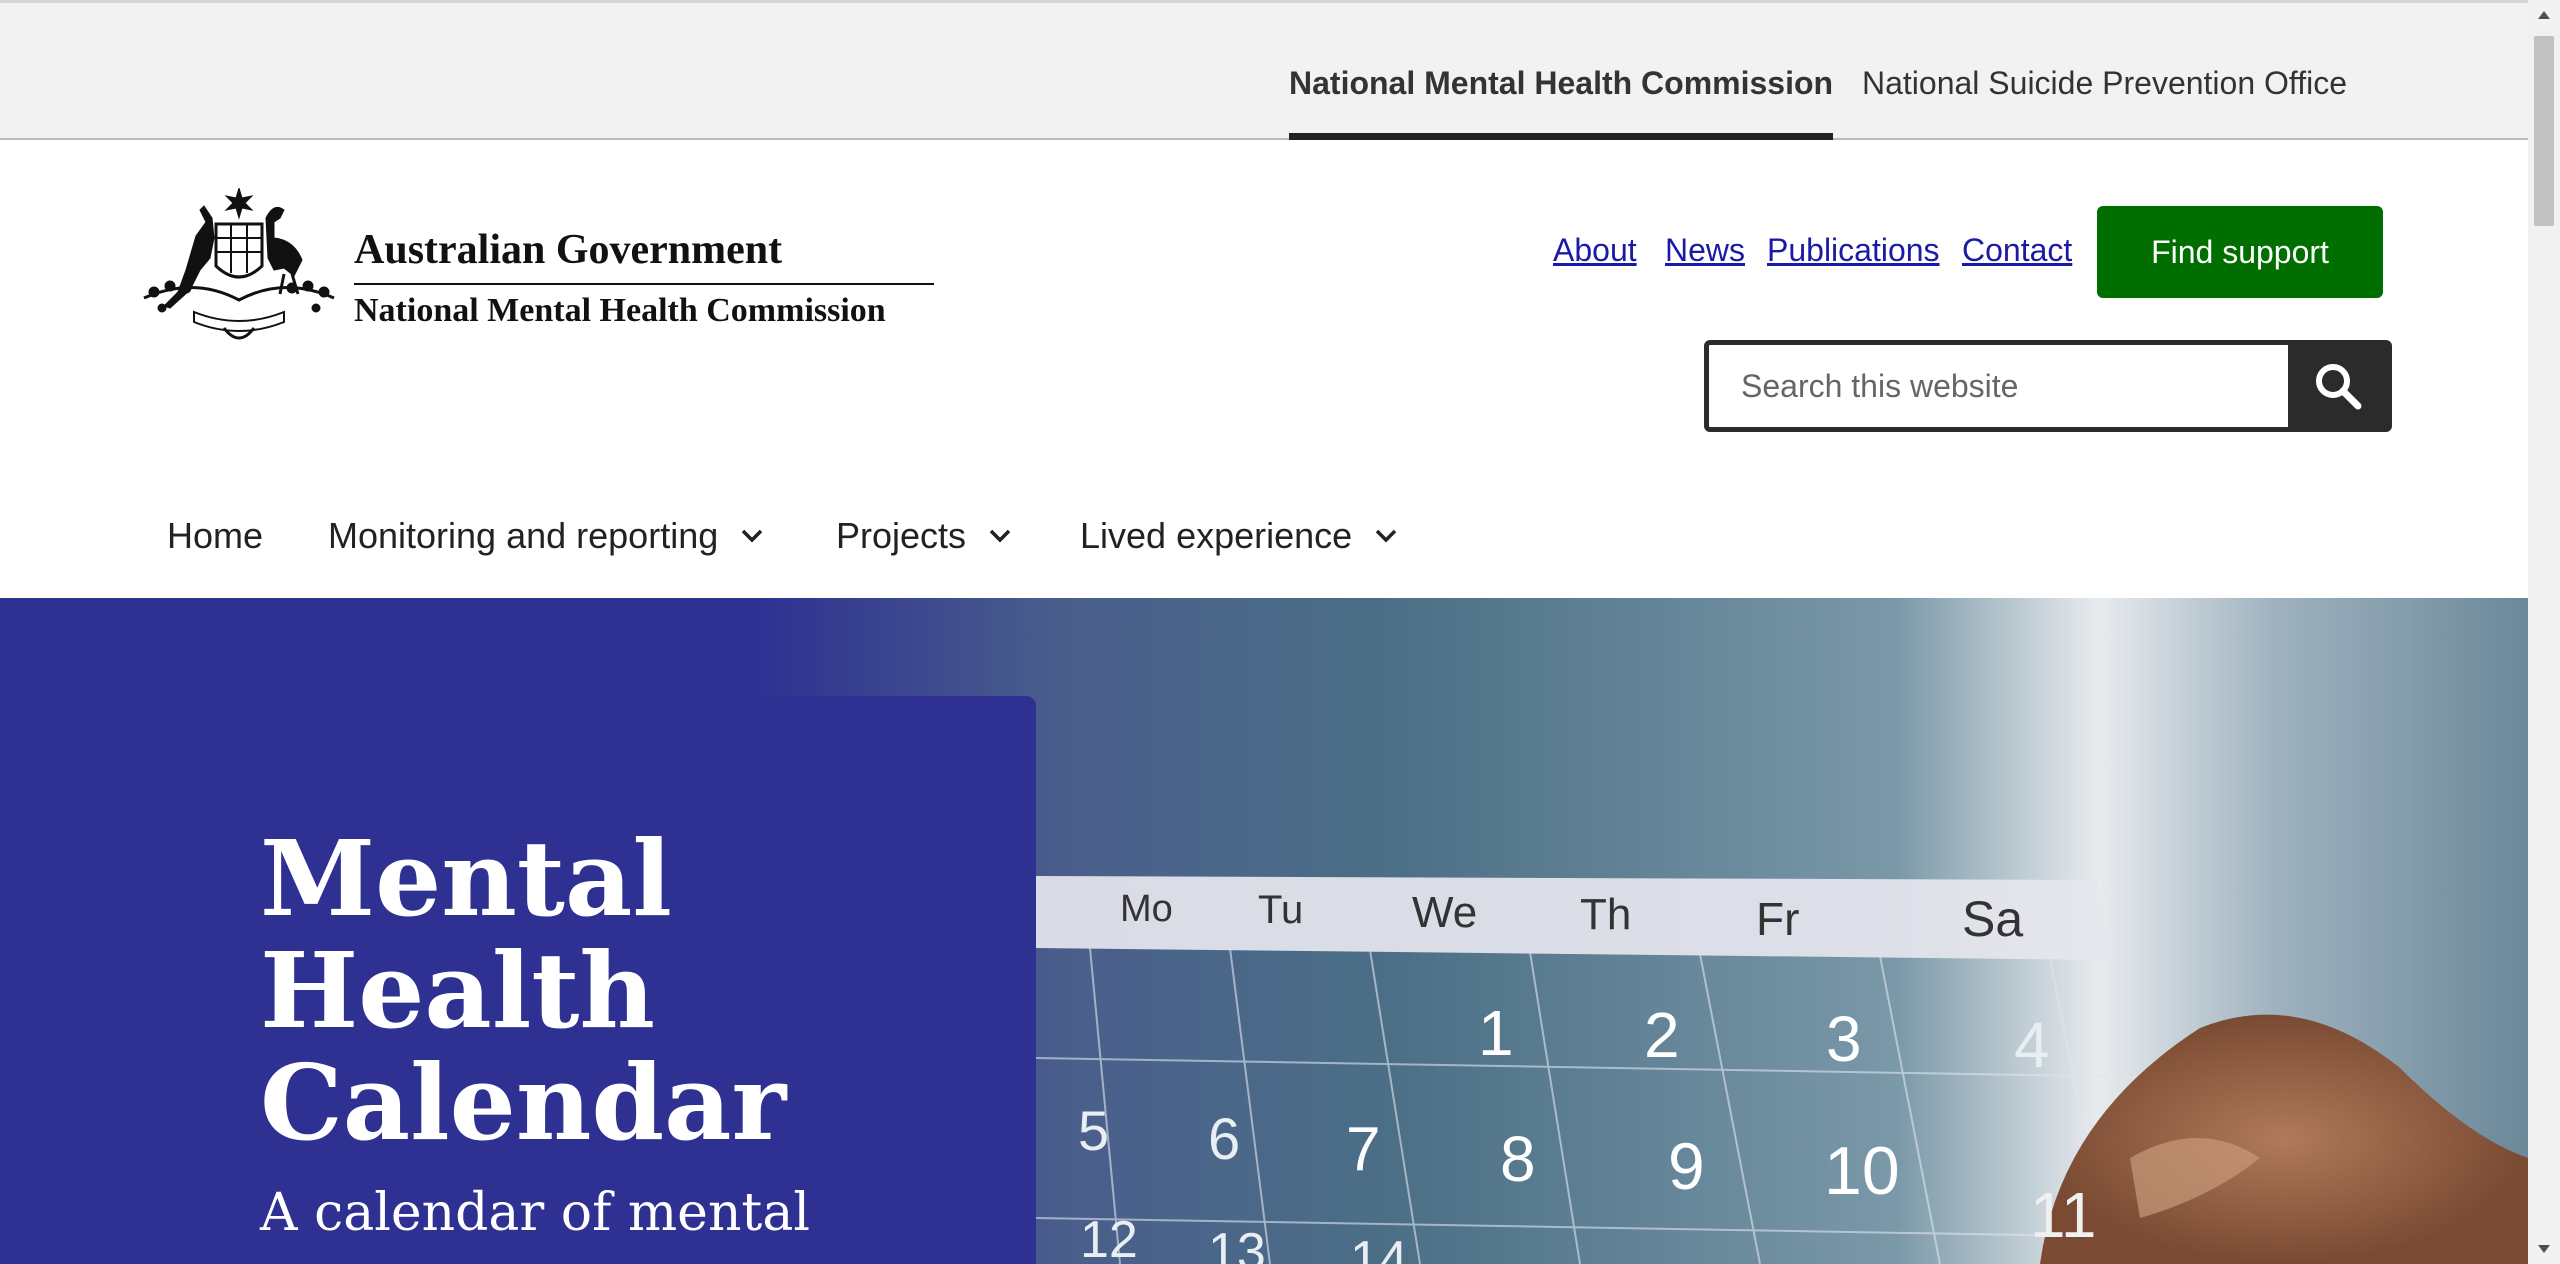 The height and width of the screenshot is (1264, 2560). Describe the element at coordinates (1686, 1166) in the screenshot. I see `calendar-number: 9` at that location.